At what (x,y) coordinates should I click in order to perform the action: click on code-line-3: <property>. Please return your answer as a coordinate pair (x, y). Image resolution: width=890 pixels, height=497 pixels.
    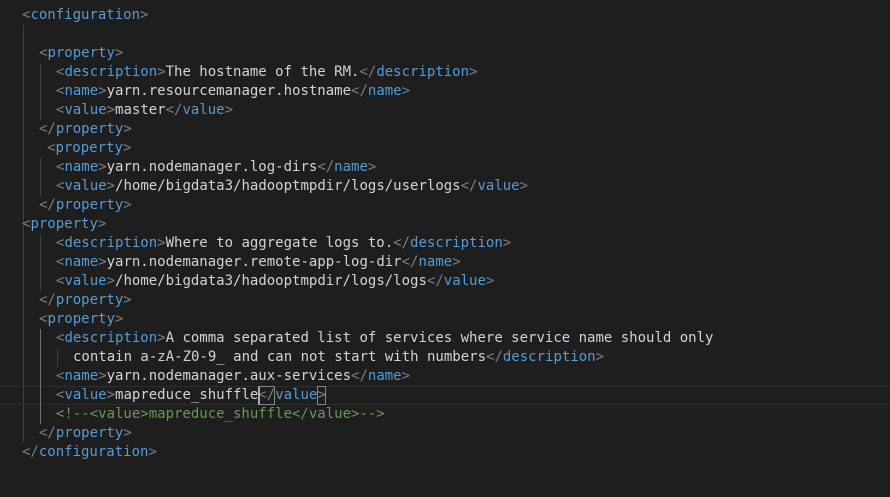
    Looking at the image, I should click on (81, 53).